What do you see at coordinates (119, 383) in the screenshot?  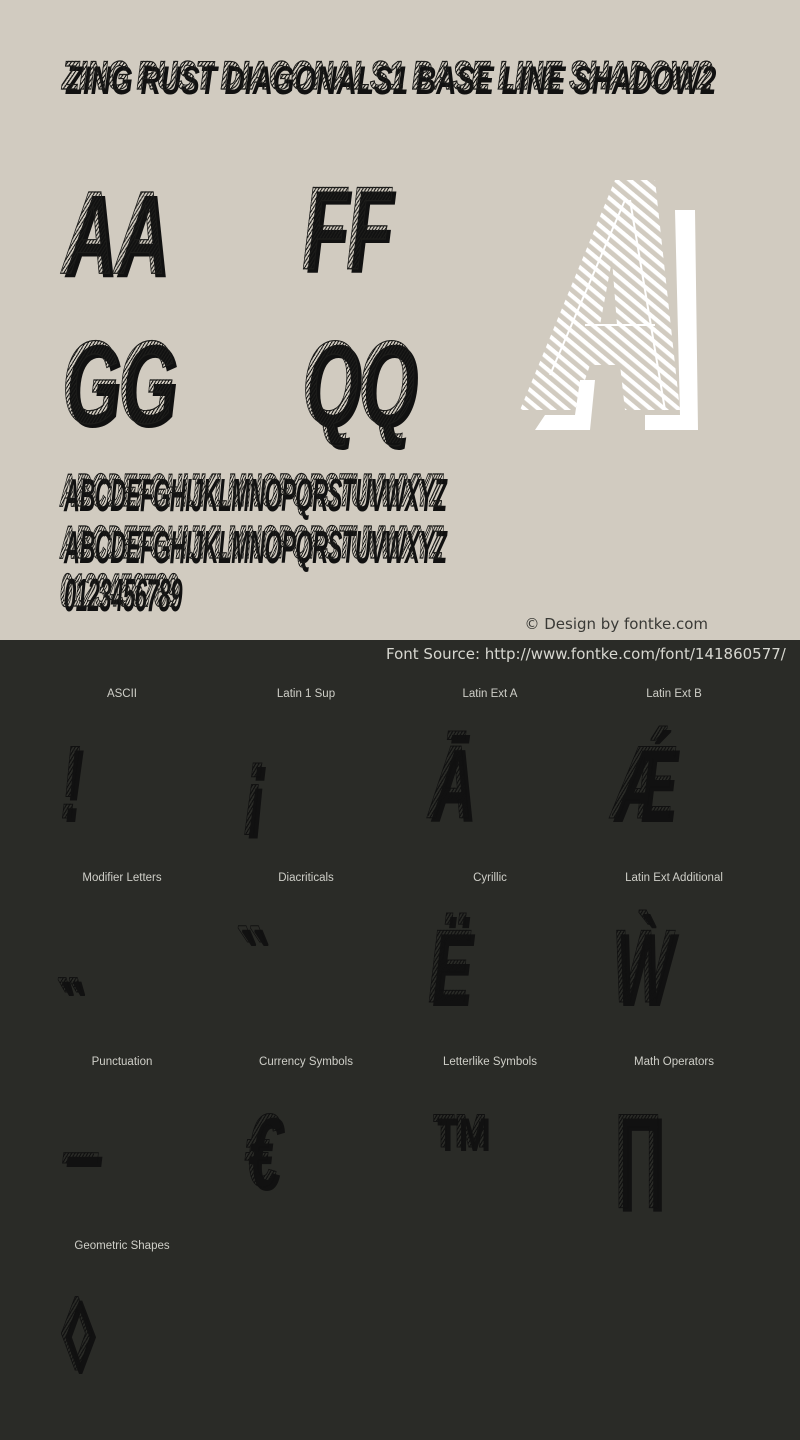 I see `sample-pair-text: GG` at bounding box center [119, 383].